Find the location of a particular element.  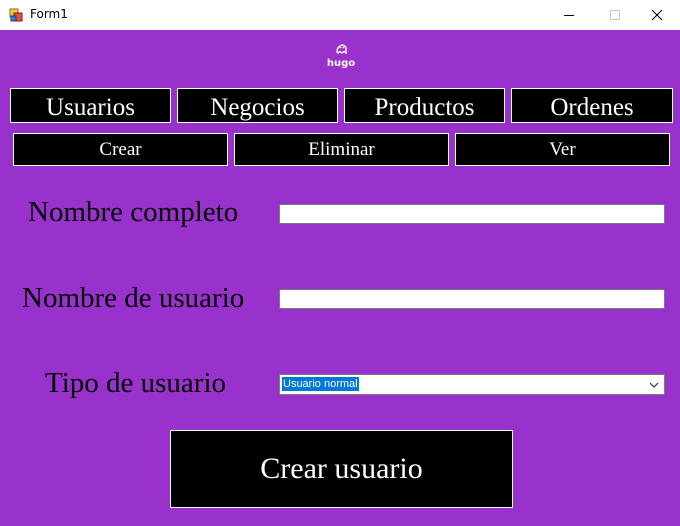

nav-usuarios-button: Usuarios is located at coordinates (90, 105).